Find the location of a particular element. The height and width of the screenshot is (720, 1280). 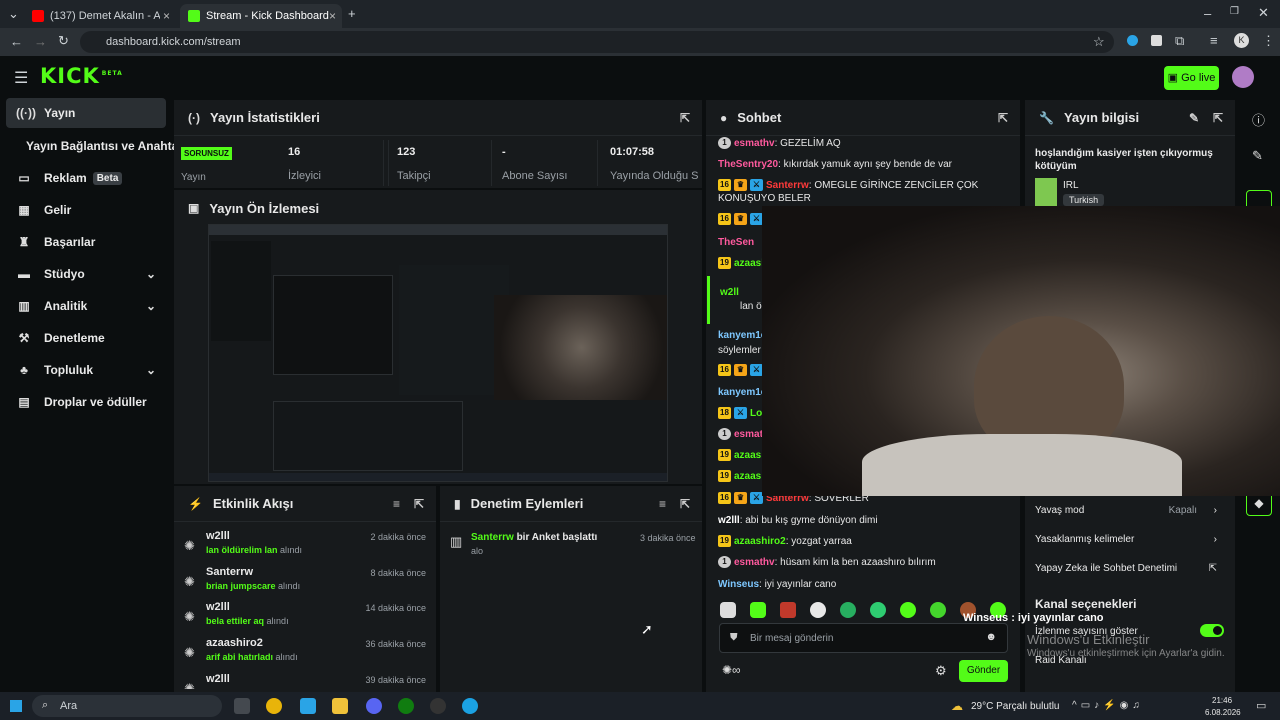

setting-ai-moderation: Yapay Zeka ile Sohbet Denetimi ⇱ is located at coordinates (1130, 568).